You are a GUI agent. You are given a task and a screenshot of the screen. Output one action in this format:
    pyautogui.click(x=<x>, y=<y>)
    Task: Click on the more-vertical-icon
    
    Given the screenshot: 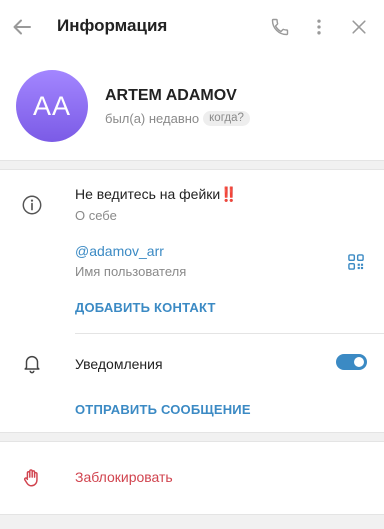 What is the action you would take?
    pyautogui.click(x=319, y=27)
    